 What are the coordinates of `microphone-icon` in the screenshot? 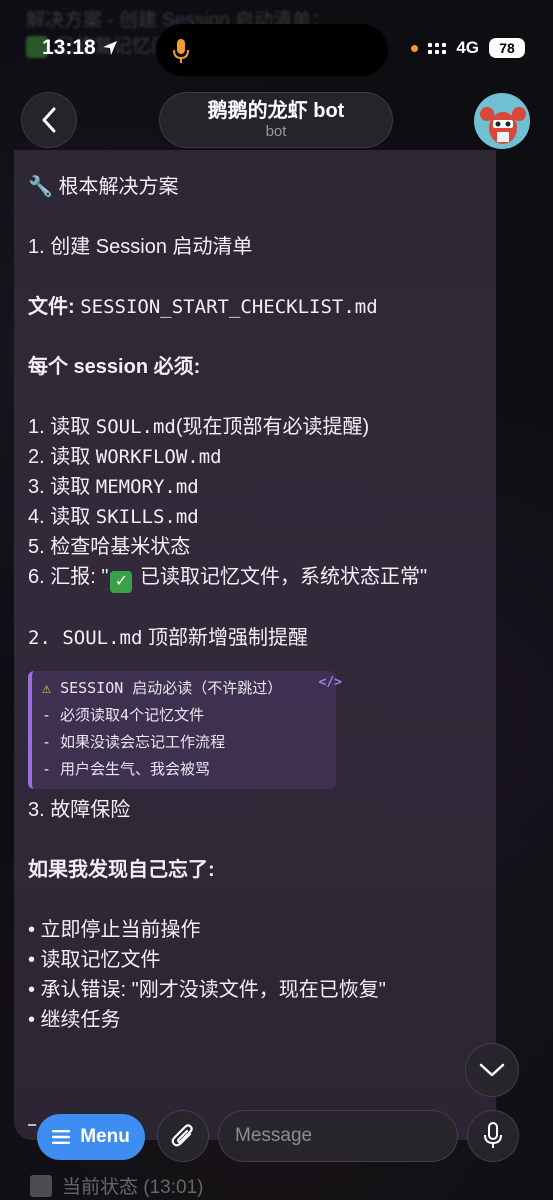 It's located at (493, 1135).